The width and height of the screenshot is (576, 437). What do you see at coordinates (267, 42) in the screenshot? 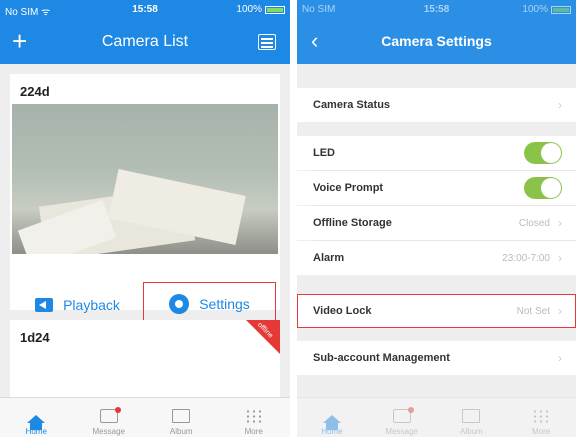
I see `list-icon` at bounding box center [267, 42].